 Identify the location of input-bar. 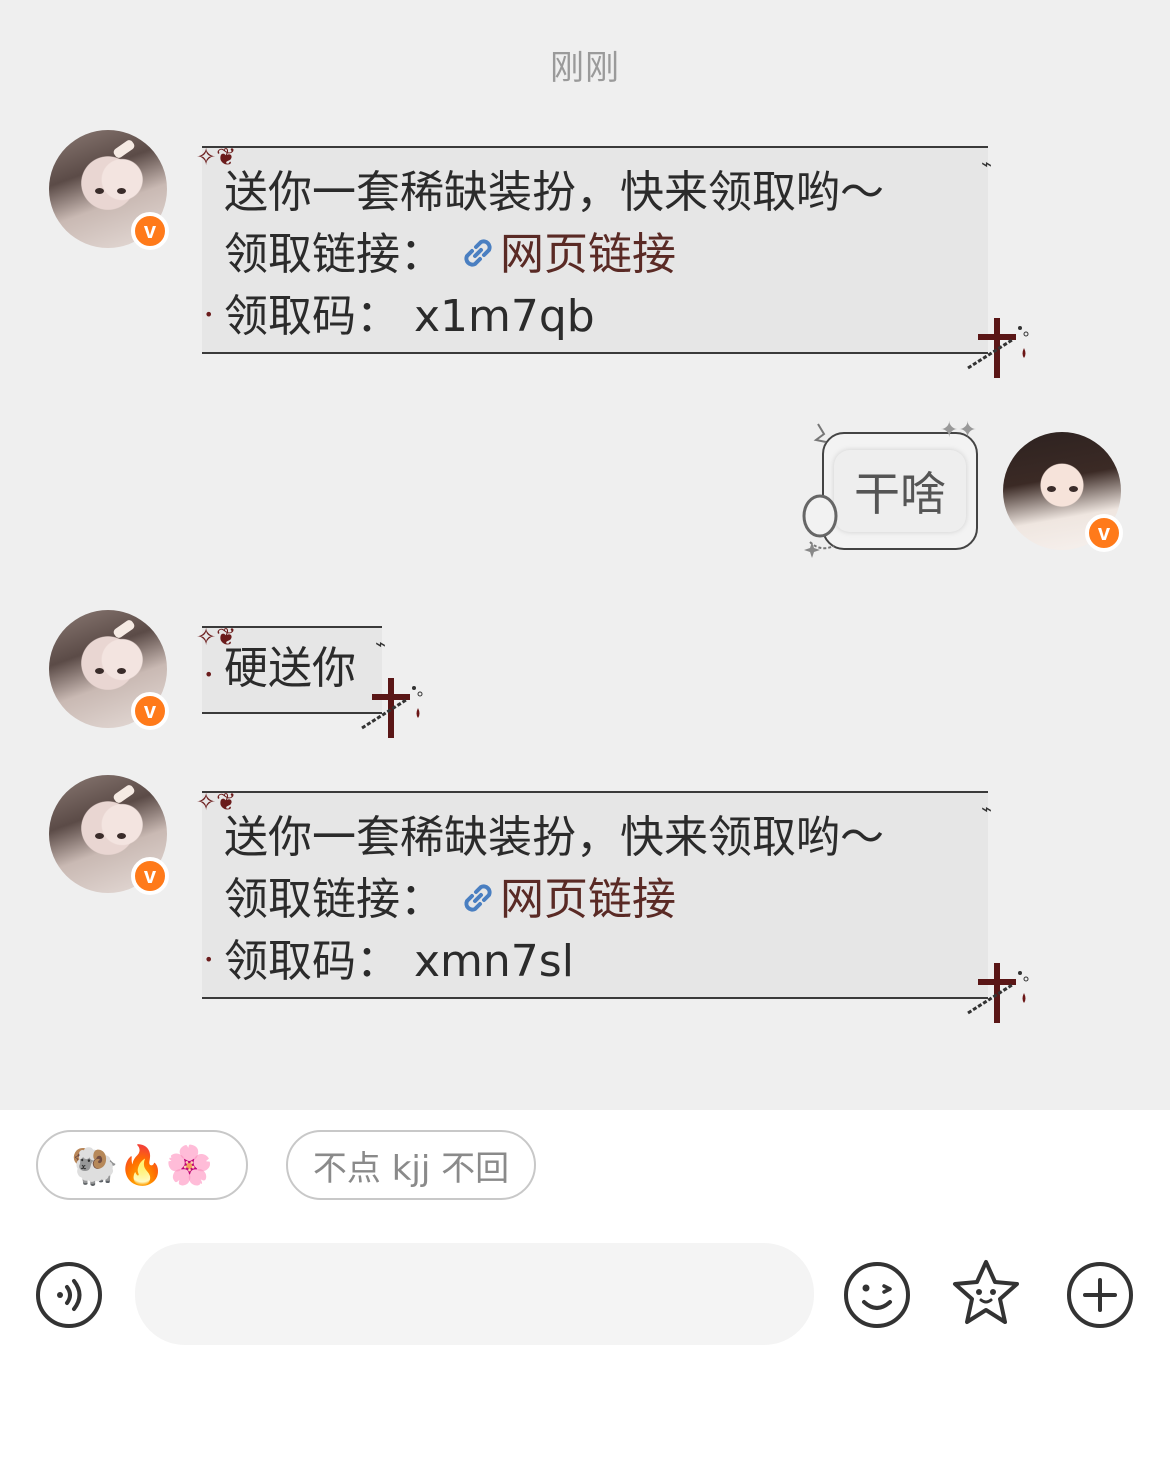
(585, 1295).